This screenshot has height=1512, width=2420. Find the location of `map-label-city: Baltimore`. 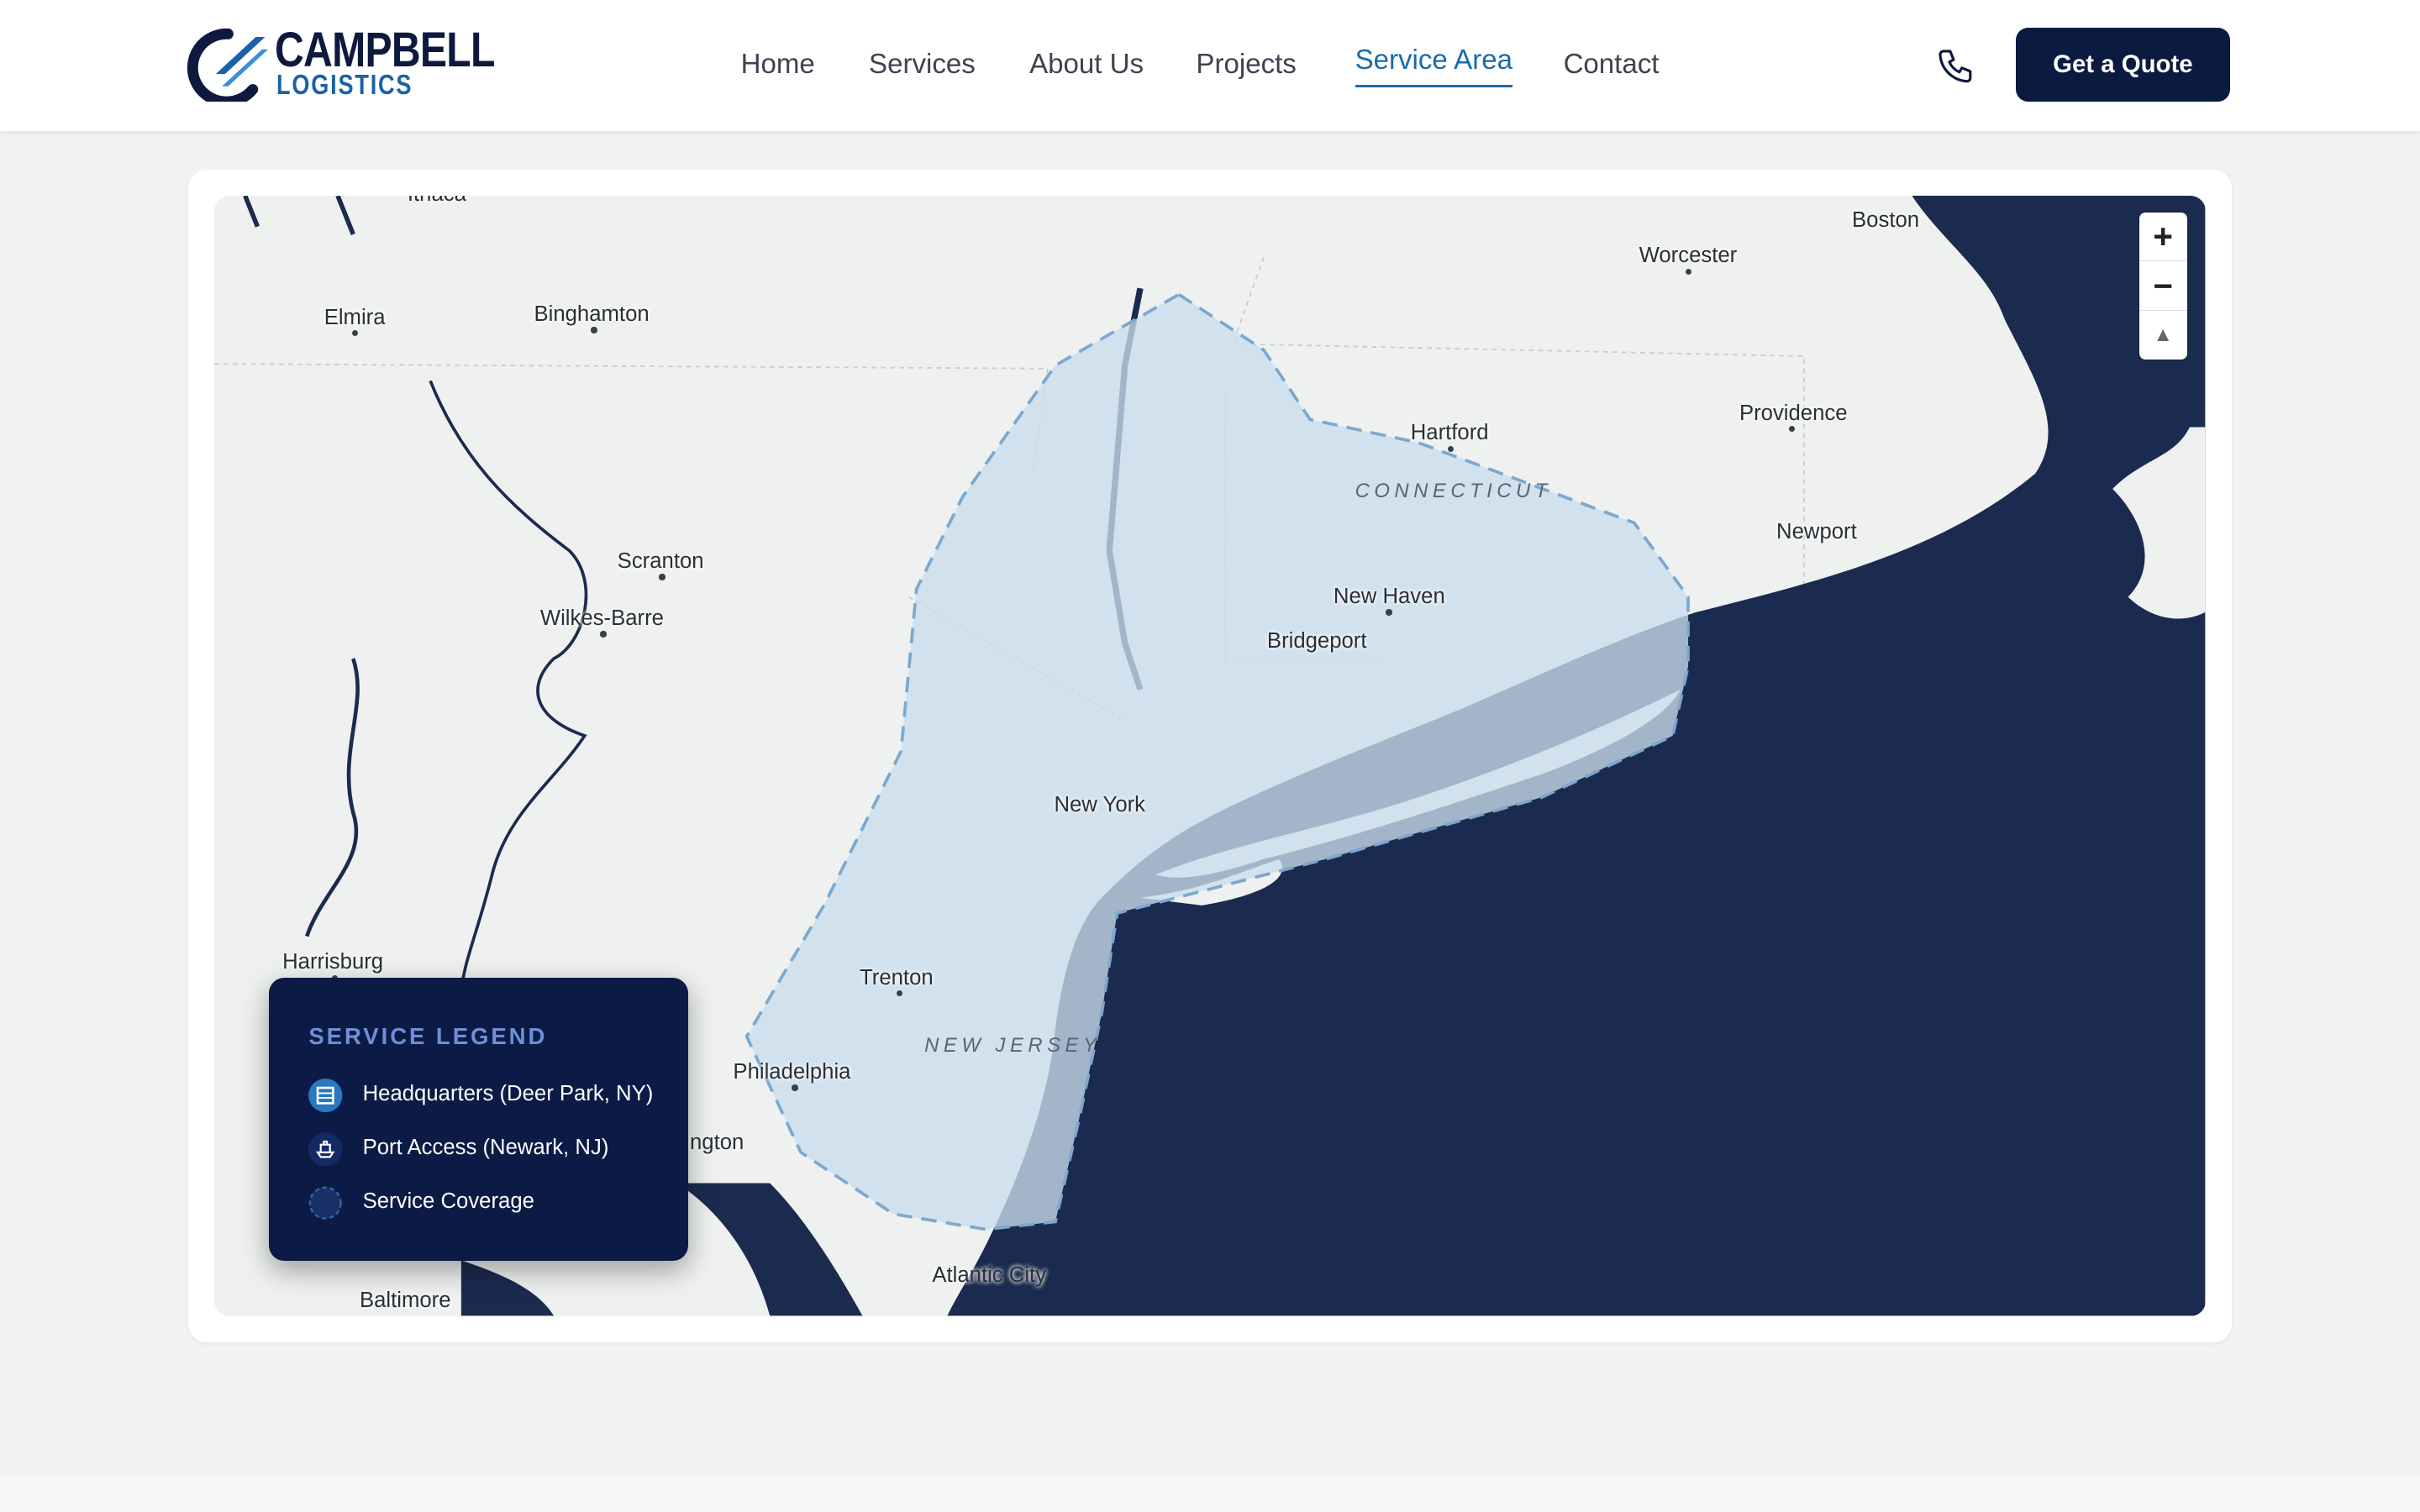

map-label-city: Baltimore is located at coordinates (405, 1300).